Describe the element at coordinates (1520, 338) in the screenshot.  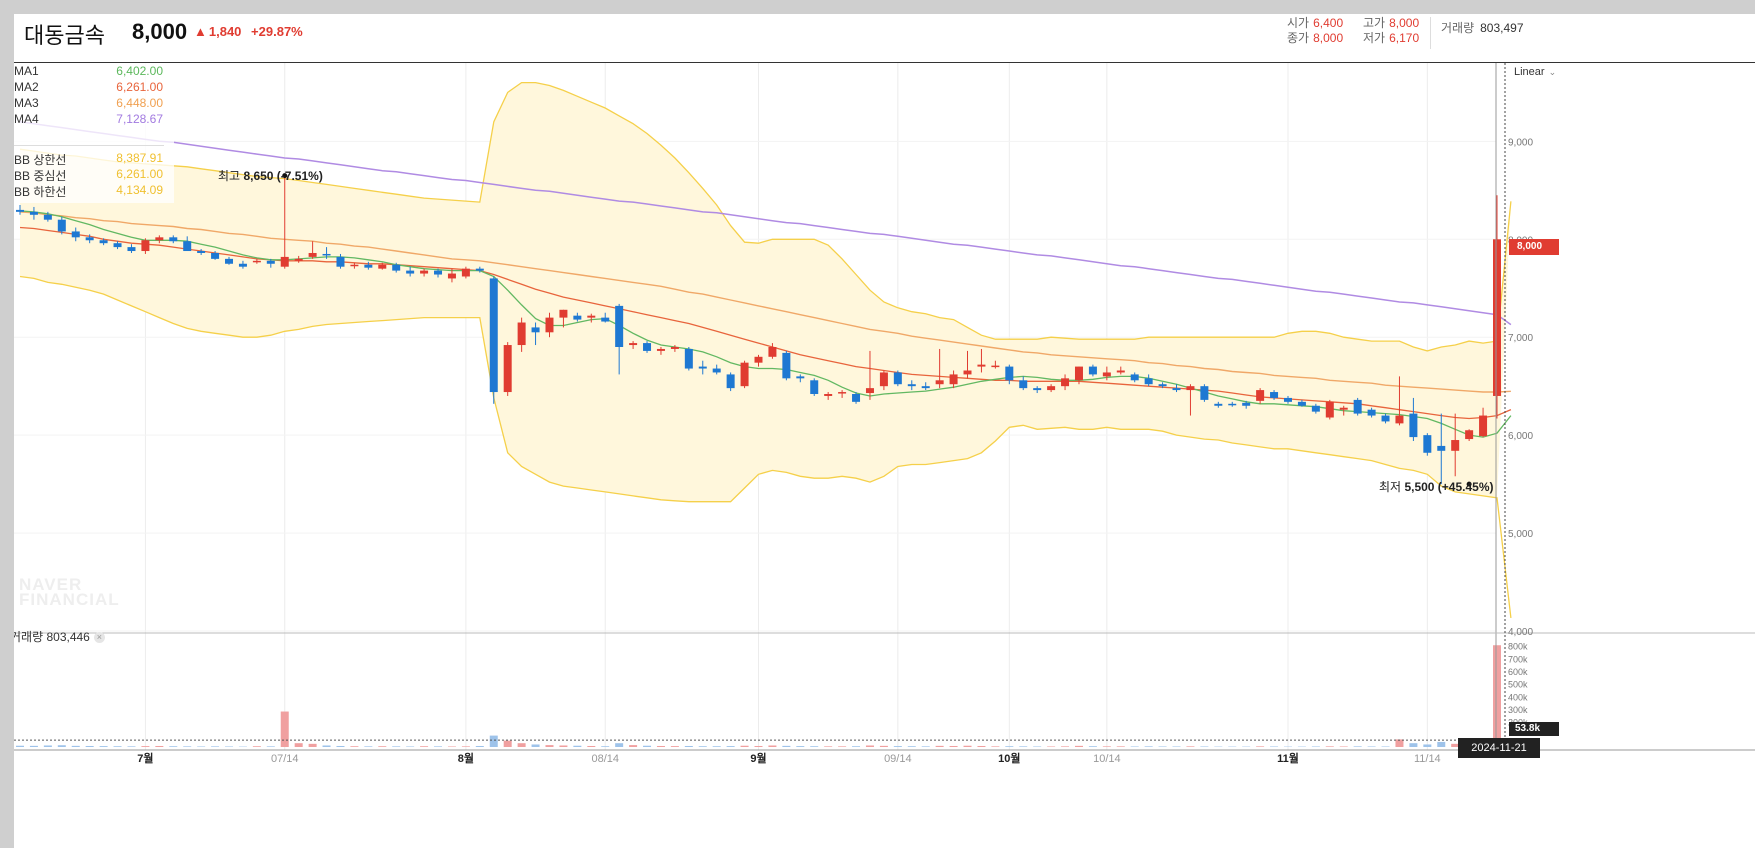
I see `y-tick-label: 7,000` at that location.